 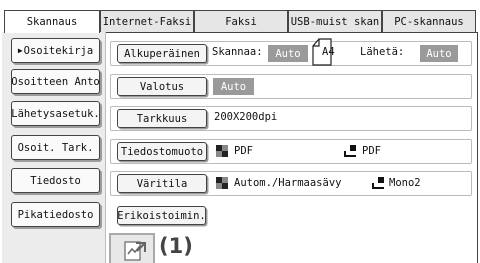 What do you see at coordinates (429, 21) in the screenshot?
I see `tab-pc-skannaus: PC-skannaus` at bounding box center [429, 21].